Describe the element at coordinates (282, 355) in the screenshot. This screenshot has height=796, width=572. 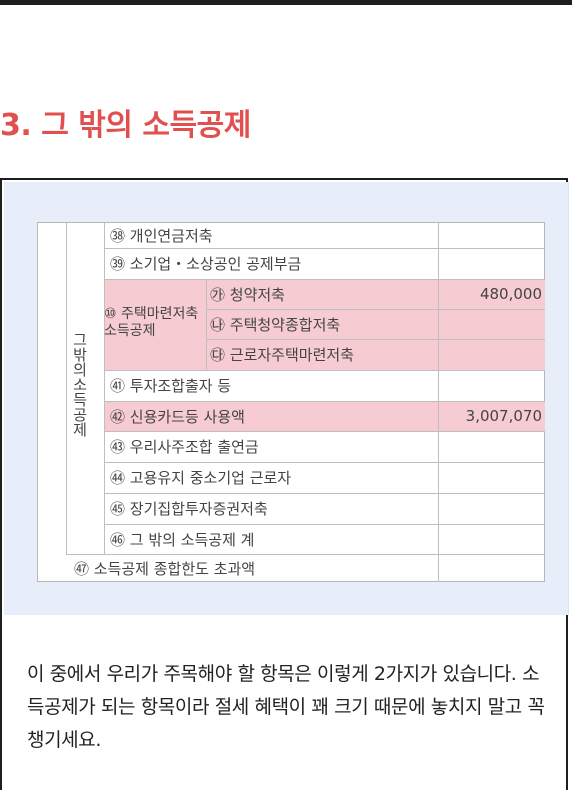
I see `table-row-label: ㉰ 근로자주택마련저축` at that location.